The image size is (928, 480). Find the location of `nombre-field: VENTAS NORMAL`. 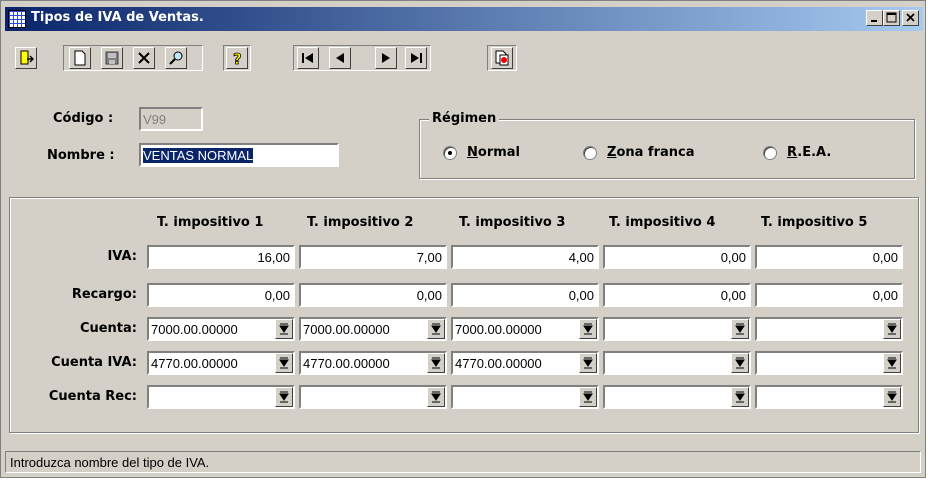

nombre-field: VENTAS NORMAL is located at coordinates (239, 155).